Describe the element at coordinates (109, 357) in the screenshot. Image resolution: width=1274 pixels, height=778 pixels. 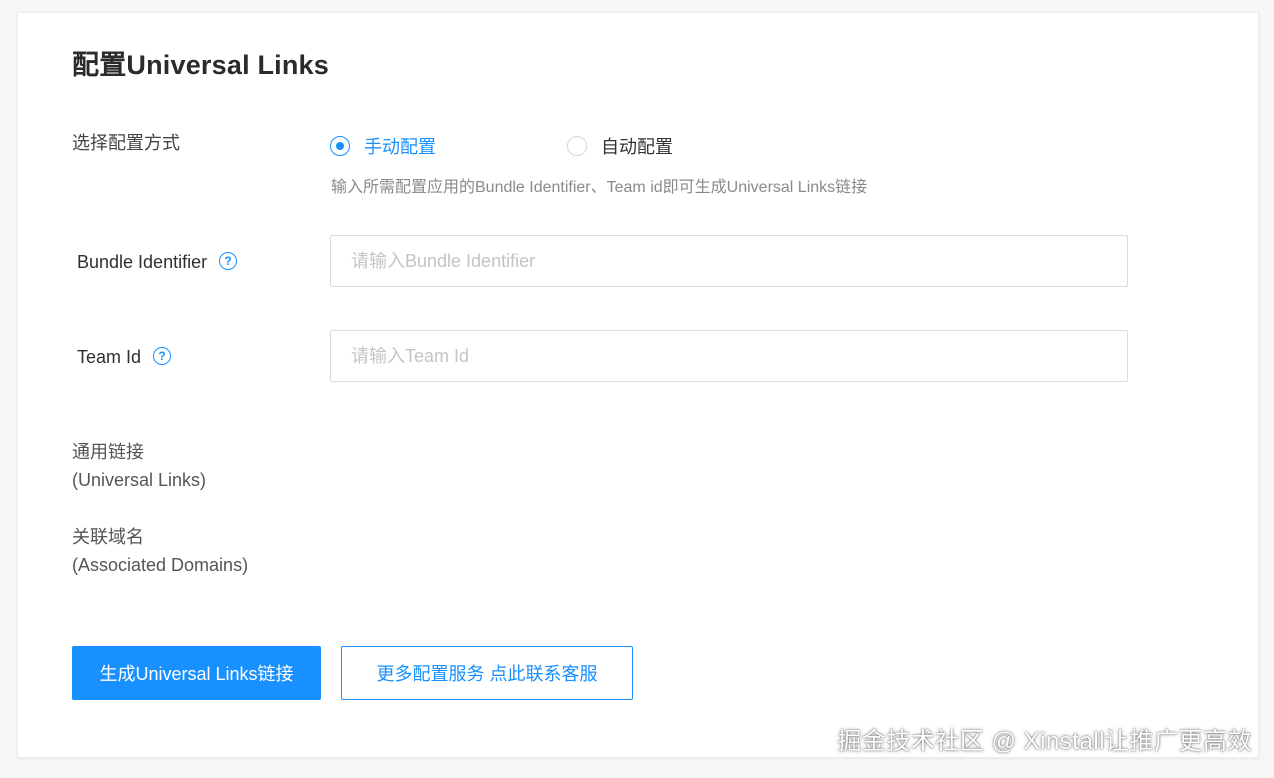
I see `team-id-label: Team Id` at that location.